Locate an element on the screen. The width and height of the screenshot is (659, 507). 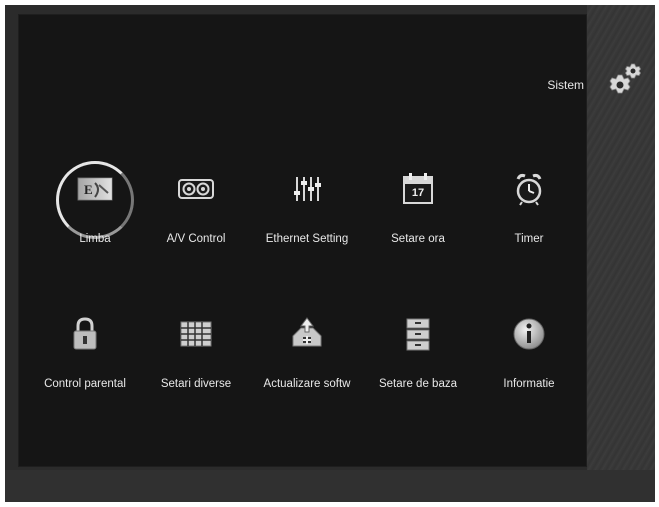
bottom-bar is located at coordinates (330, 486).